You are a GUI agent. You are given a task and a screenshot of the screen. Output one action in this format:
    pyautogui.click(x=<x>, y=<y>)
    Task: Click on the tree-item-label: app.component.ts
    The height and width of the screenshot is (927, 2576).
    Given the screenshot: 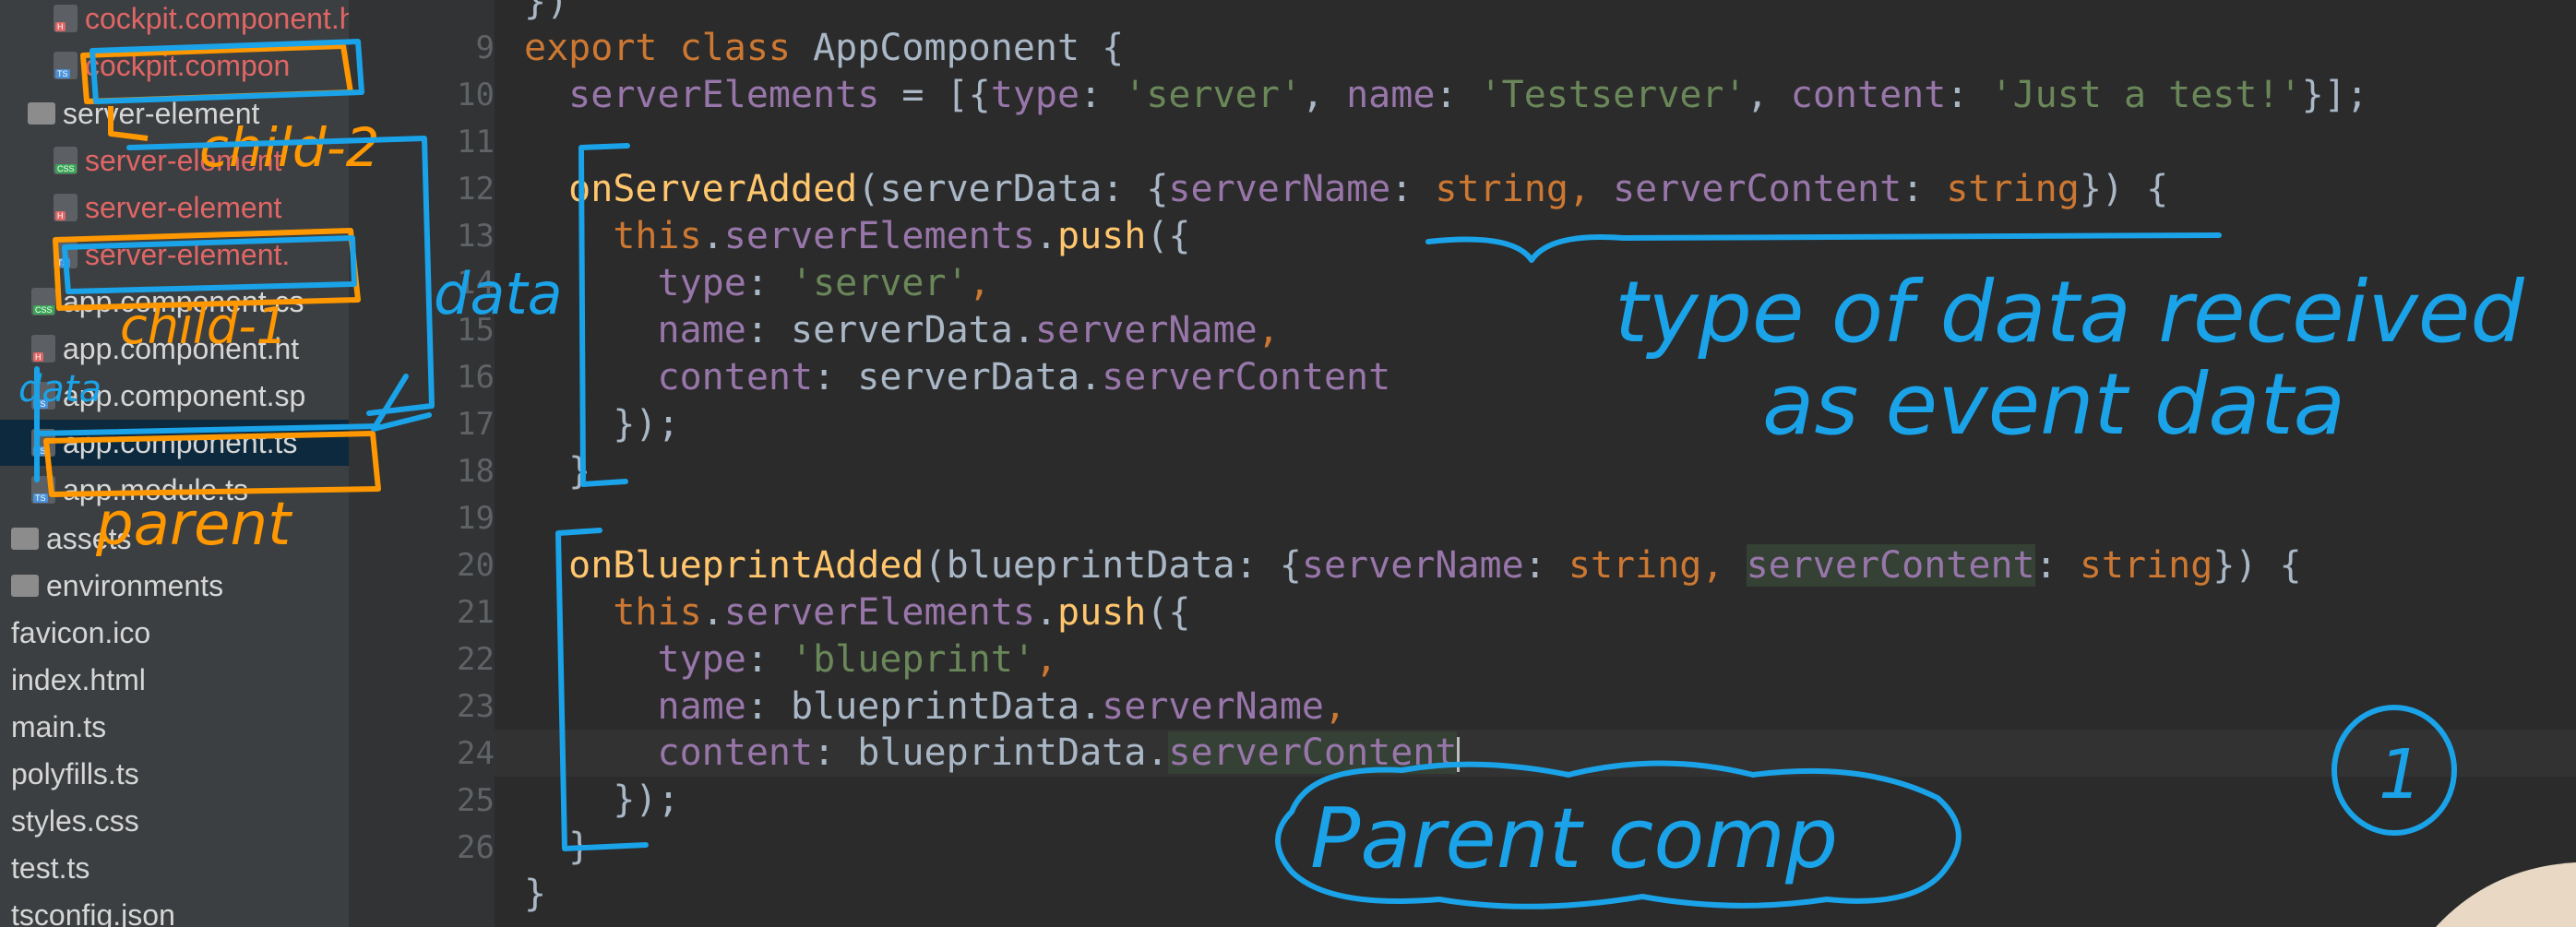 What is the action you would take?
    pyautogui.click(x=180, y=442)
    